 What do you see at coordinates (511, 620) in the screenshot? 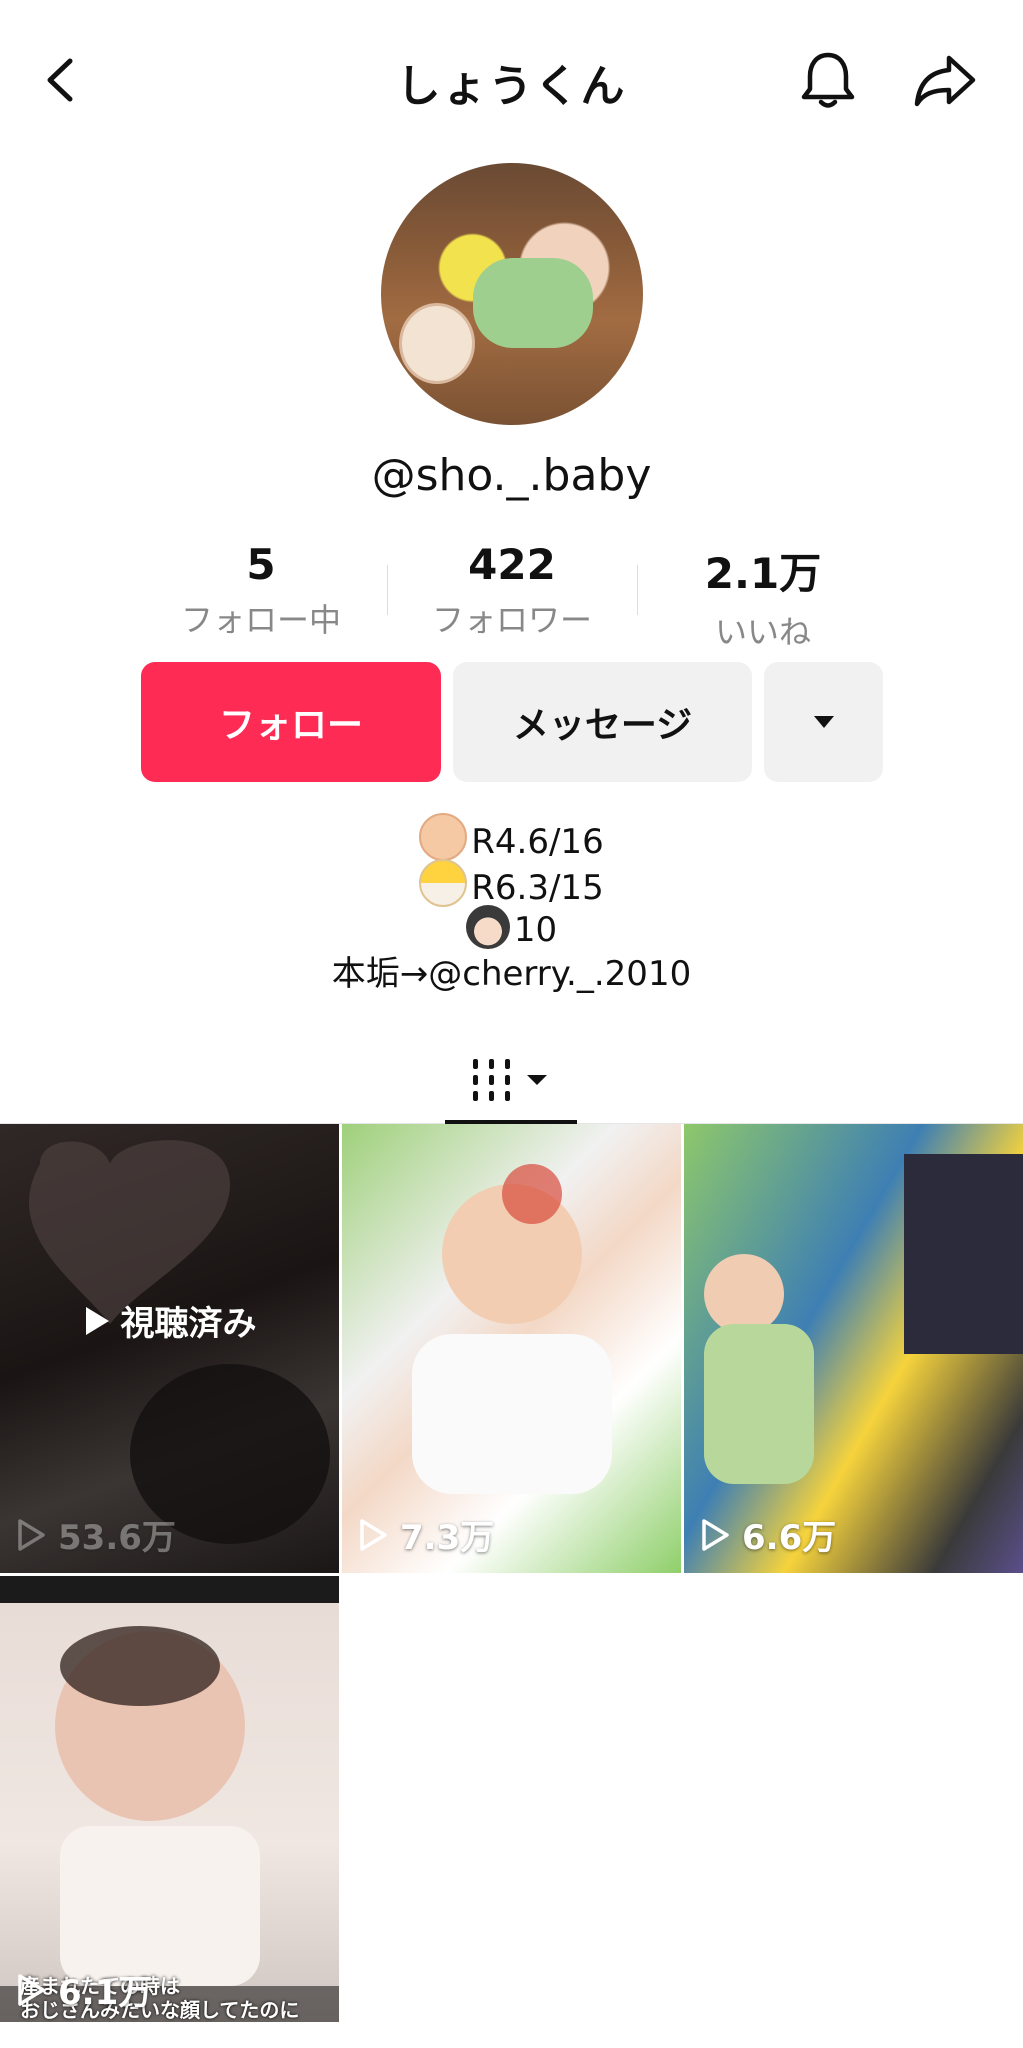
I see `followers-label: フォロワー` at bounding box center [511, 620].